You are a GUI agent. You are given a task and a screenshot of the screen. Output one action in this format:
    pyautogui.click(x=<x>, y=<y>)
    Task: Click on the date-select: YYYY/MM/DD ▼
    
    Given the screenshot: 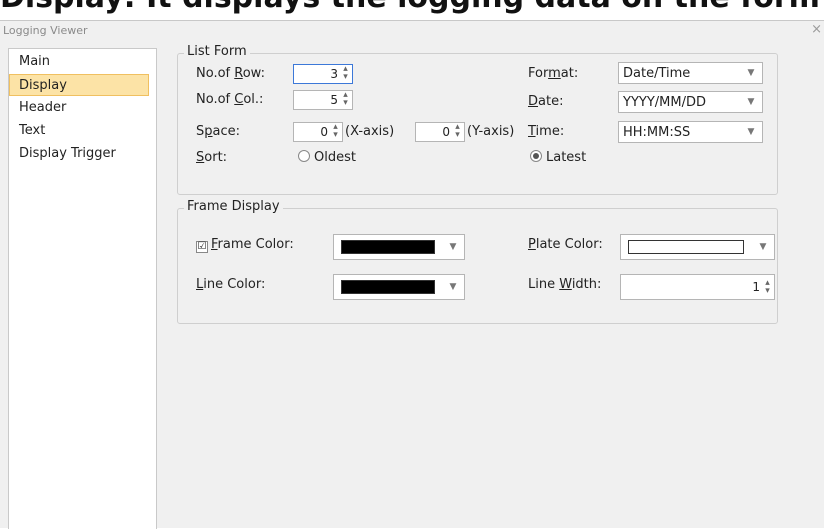 What is the action you would take?
    pyautogui.click(x=690, y=102)
    